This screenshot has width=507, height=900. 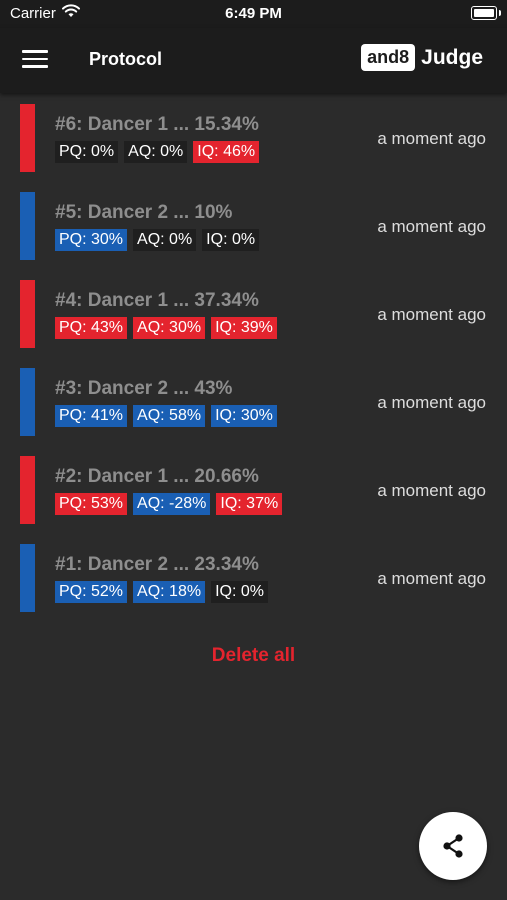 What do you see at coordinates (486, 13) in the screenshot?
I see `battery-icon` at bounding box center [486, 13].